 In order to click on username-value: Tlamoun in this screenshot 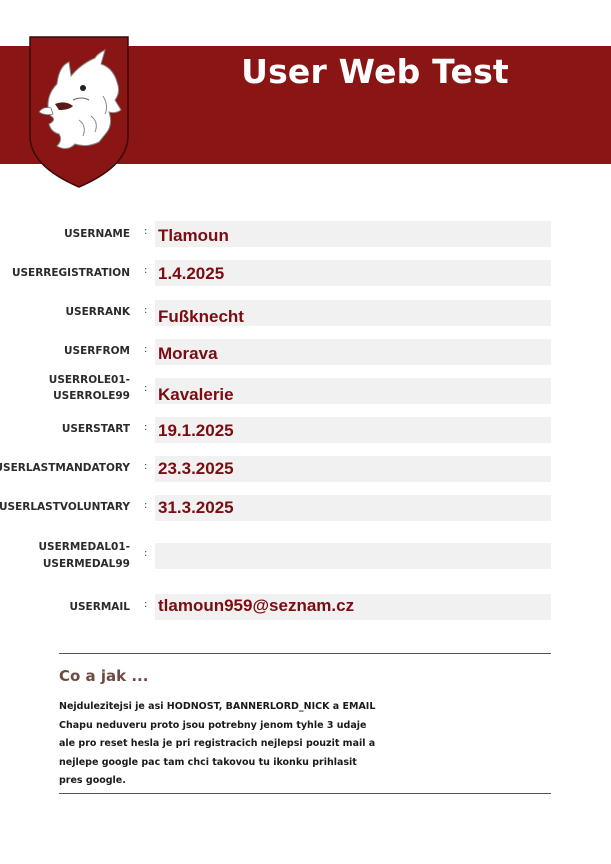, I will do `click(193, 235)`.